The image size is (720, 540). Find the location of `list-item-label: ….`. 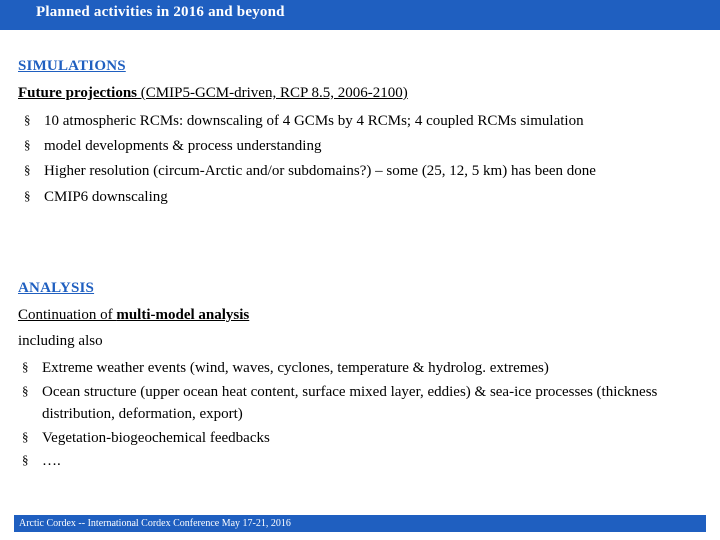

list-item-label: …. is located at coordinates (51, 461).